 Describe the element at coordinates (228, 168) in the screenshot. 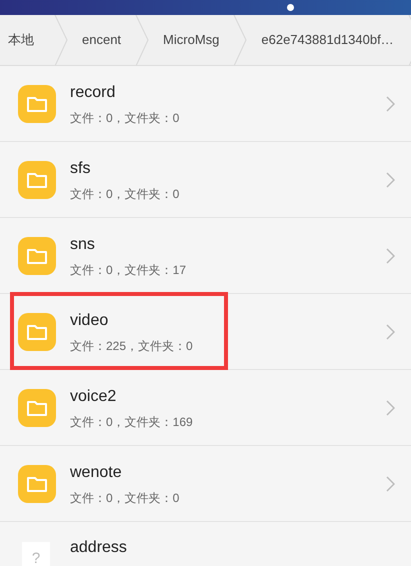

I see `folder-name: sfs` at that location.